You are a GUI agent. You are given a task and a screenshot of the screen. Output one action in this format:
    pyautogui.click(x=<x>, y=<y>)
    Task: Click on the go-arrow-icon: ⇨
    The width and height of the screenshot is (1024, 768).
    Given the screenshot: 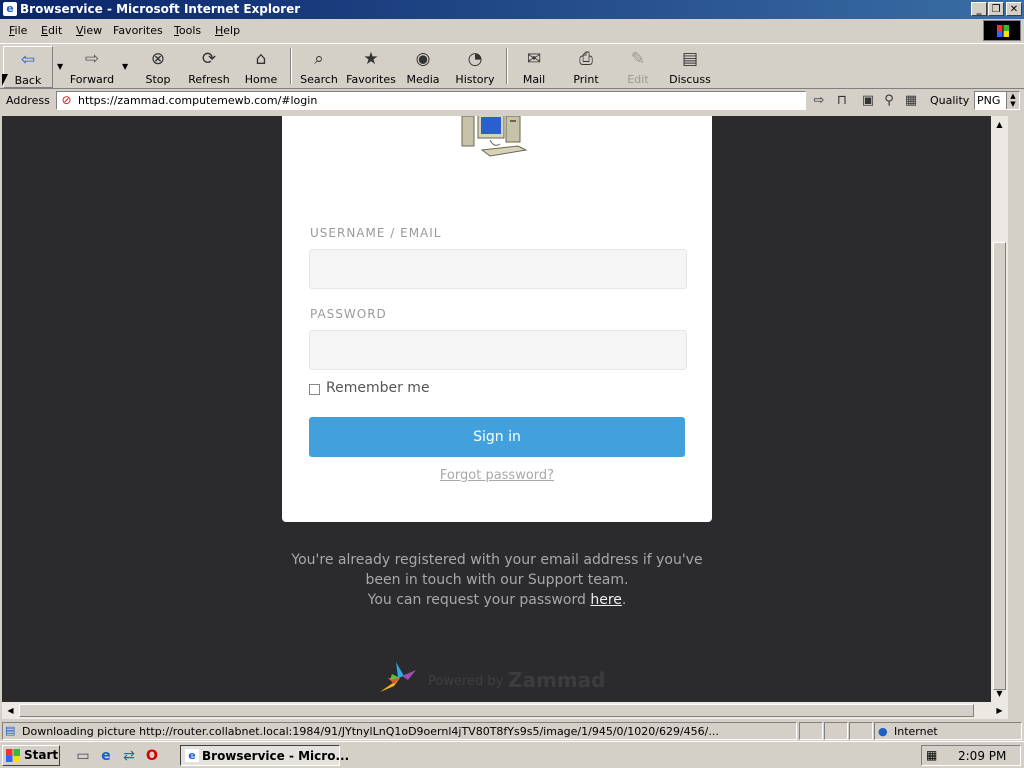 What is the action you would take?
    pyautogui.click(x=819, y=100)
    